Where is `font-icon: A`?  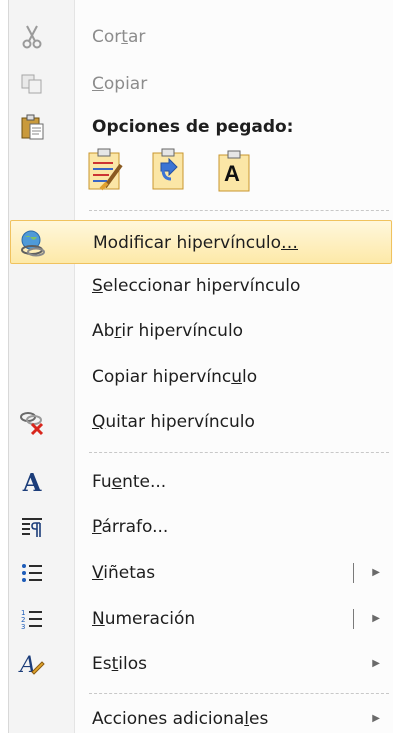
font-icon: A is located at coordinates (32, 482).